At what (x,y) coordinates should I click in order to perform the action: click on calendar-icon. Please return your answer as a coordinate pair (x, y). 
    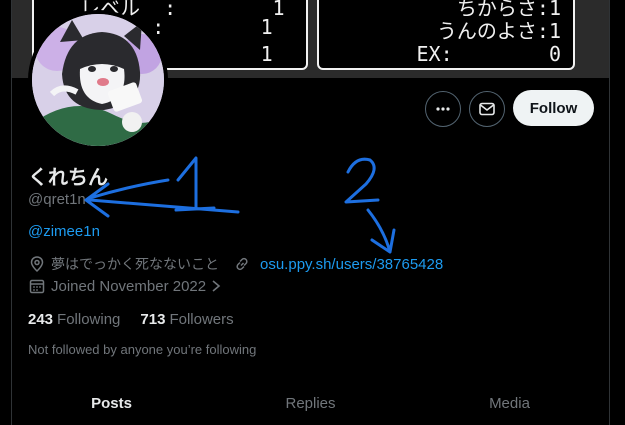
    Looking at the image, I should click on (37, 286).